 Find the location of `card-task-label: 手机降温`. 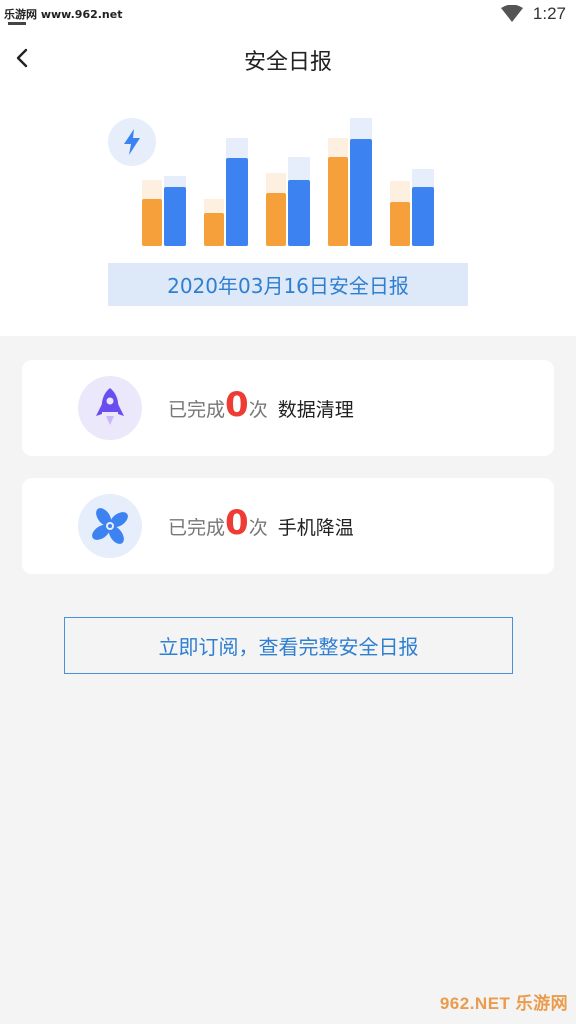

card-task-label: 手机降温 is located at coordinates (315, 528).